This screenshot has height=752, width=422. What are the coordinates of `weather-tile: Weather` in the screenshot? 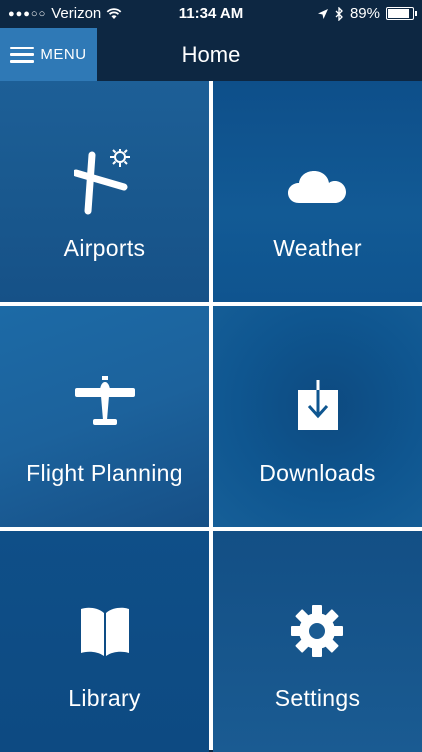 It's located at (317, 191).